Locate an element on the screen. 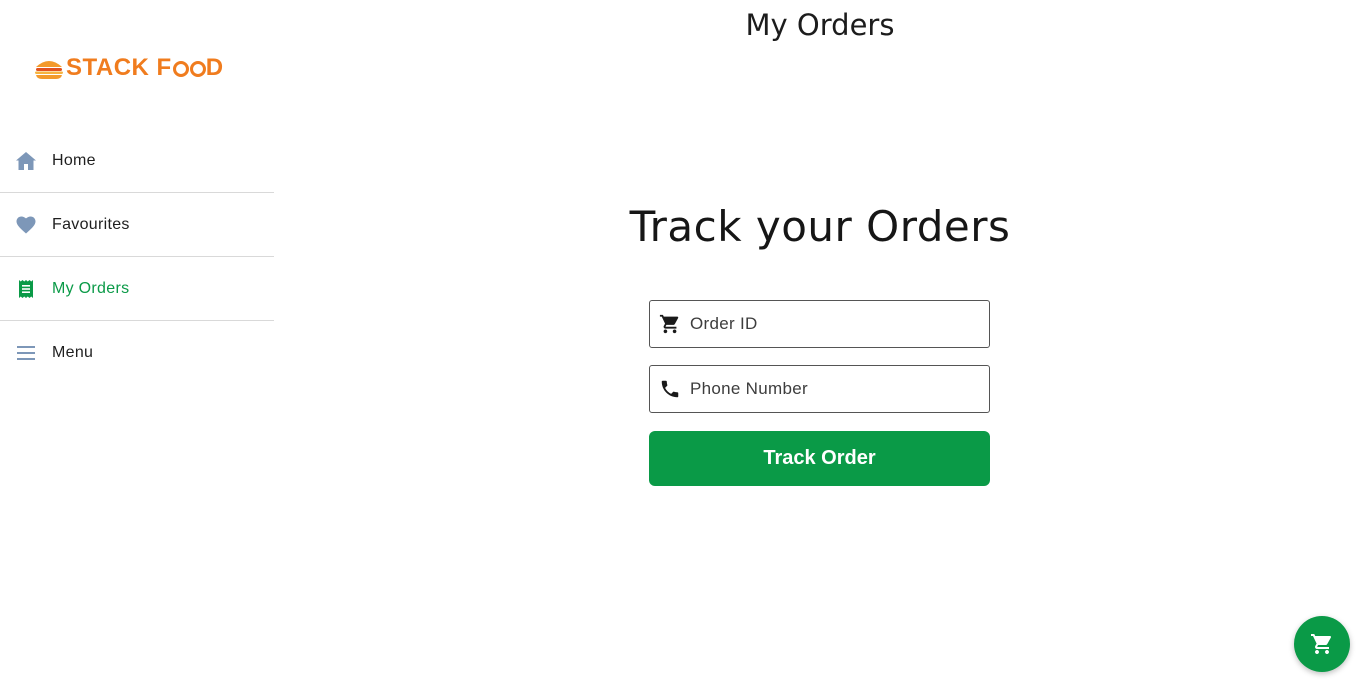 This screenshot has width=1366, height=688. cart-fab-button is located at coordinates (1322, 644).